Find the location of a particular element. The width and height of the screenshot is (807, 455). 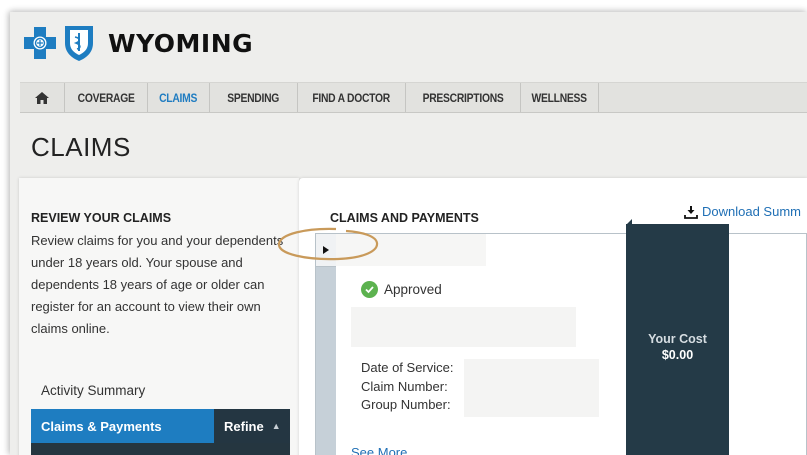

expand-claim-button is located at coordinates (326, 250).